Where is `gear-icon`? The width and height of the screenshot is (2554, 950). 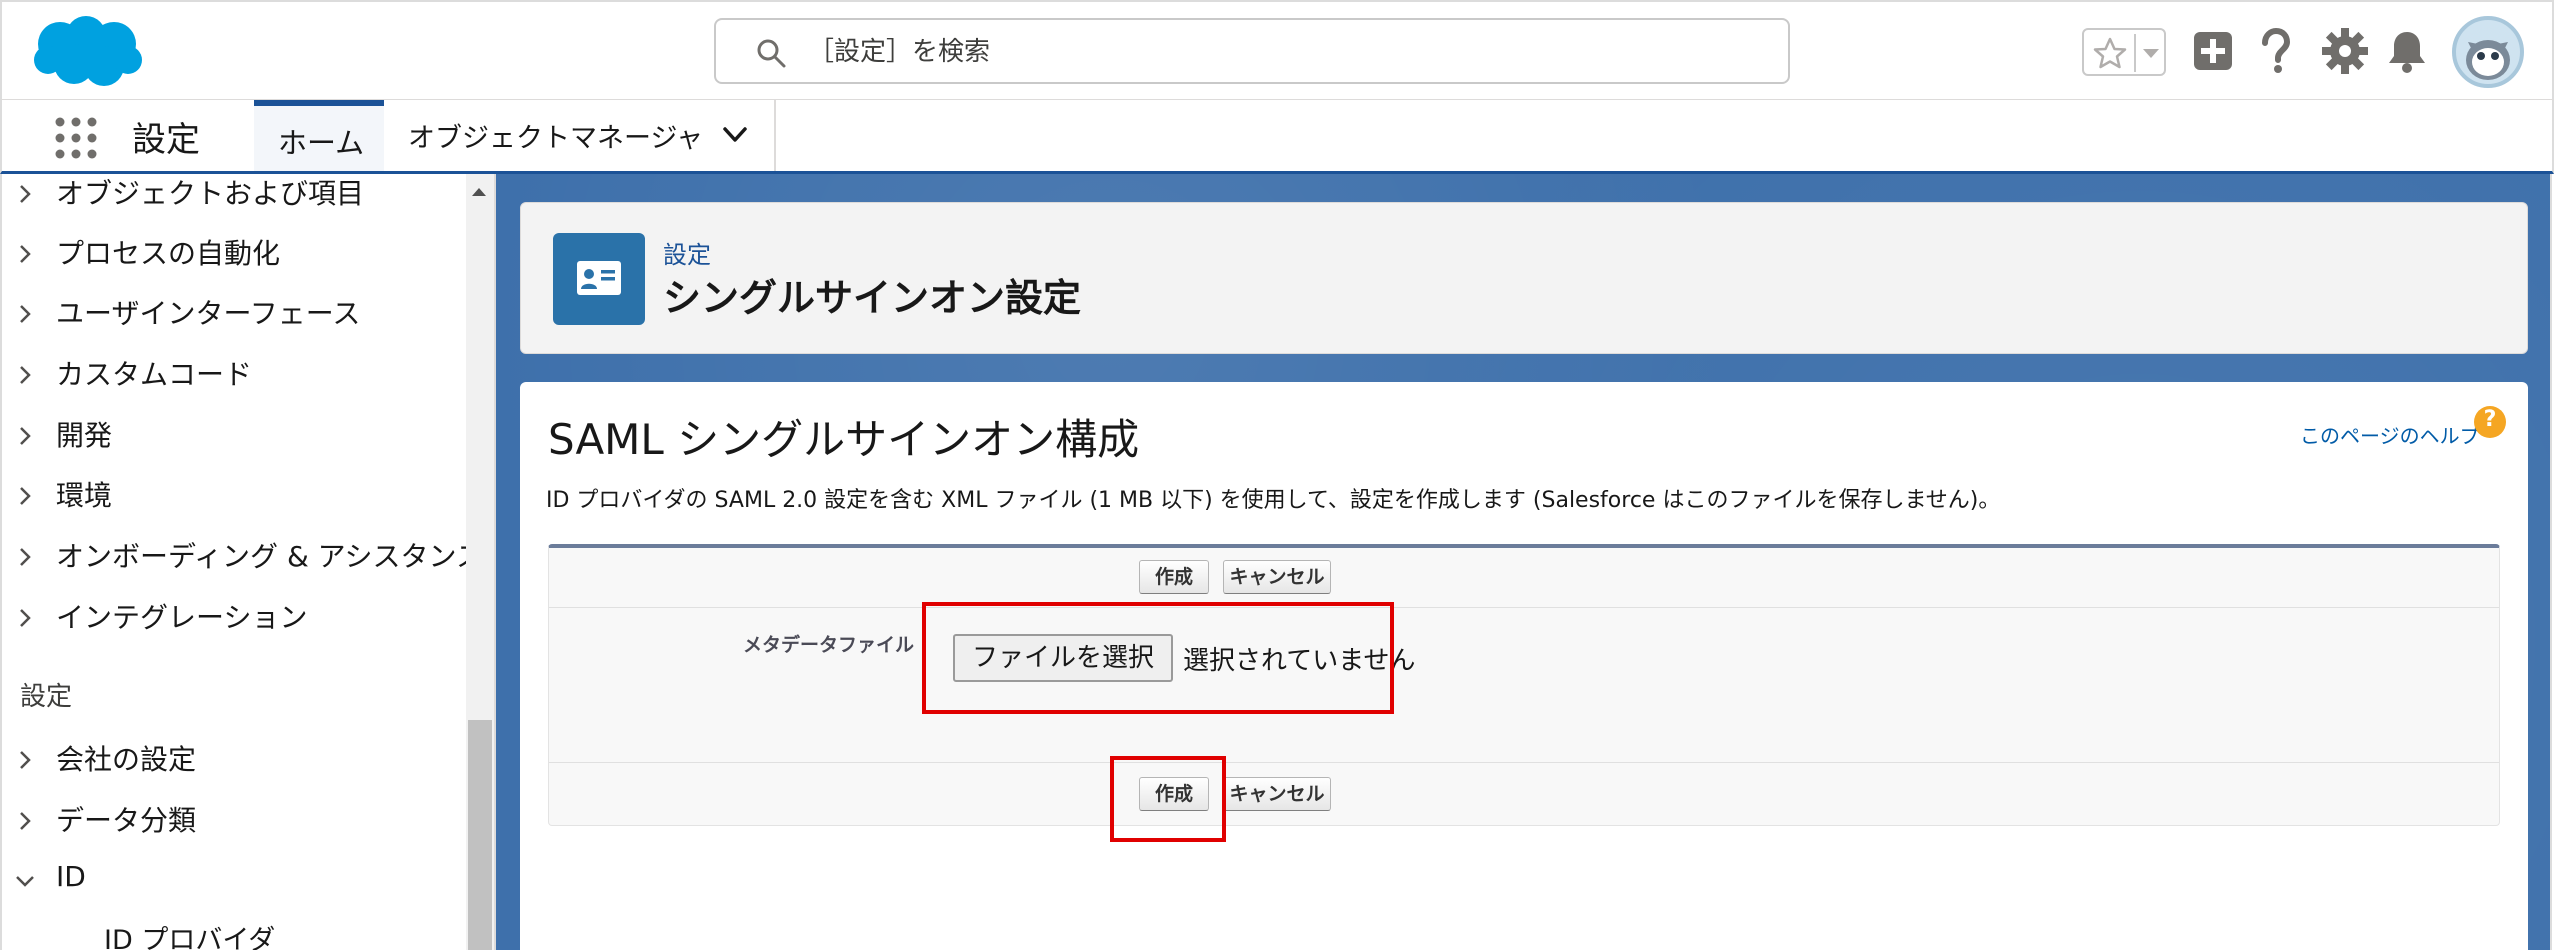 gear-icon is located at coordinates (2345, 51).